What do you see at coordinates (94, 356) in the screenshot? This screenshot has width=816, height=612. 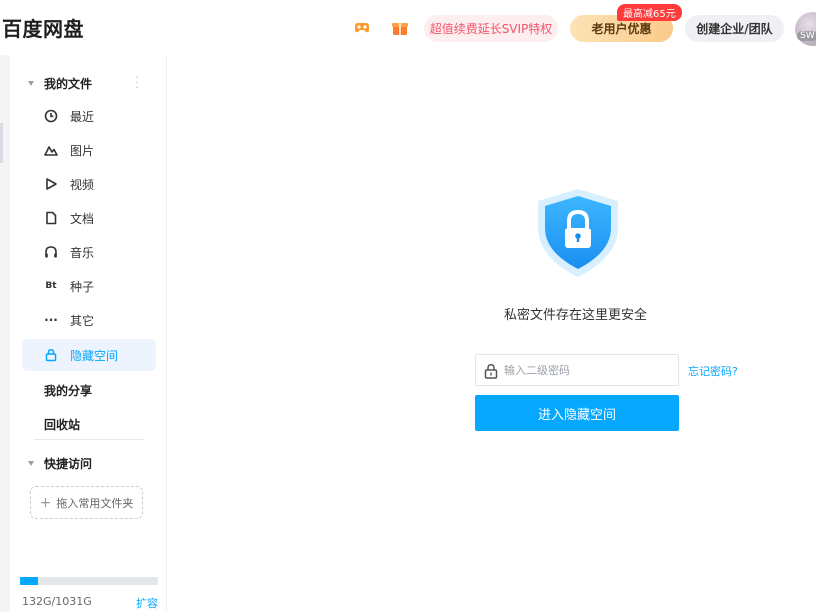 I see `sidebar-item-label: 隐藏空间` at bounding box center [94, 356].